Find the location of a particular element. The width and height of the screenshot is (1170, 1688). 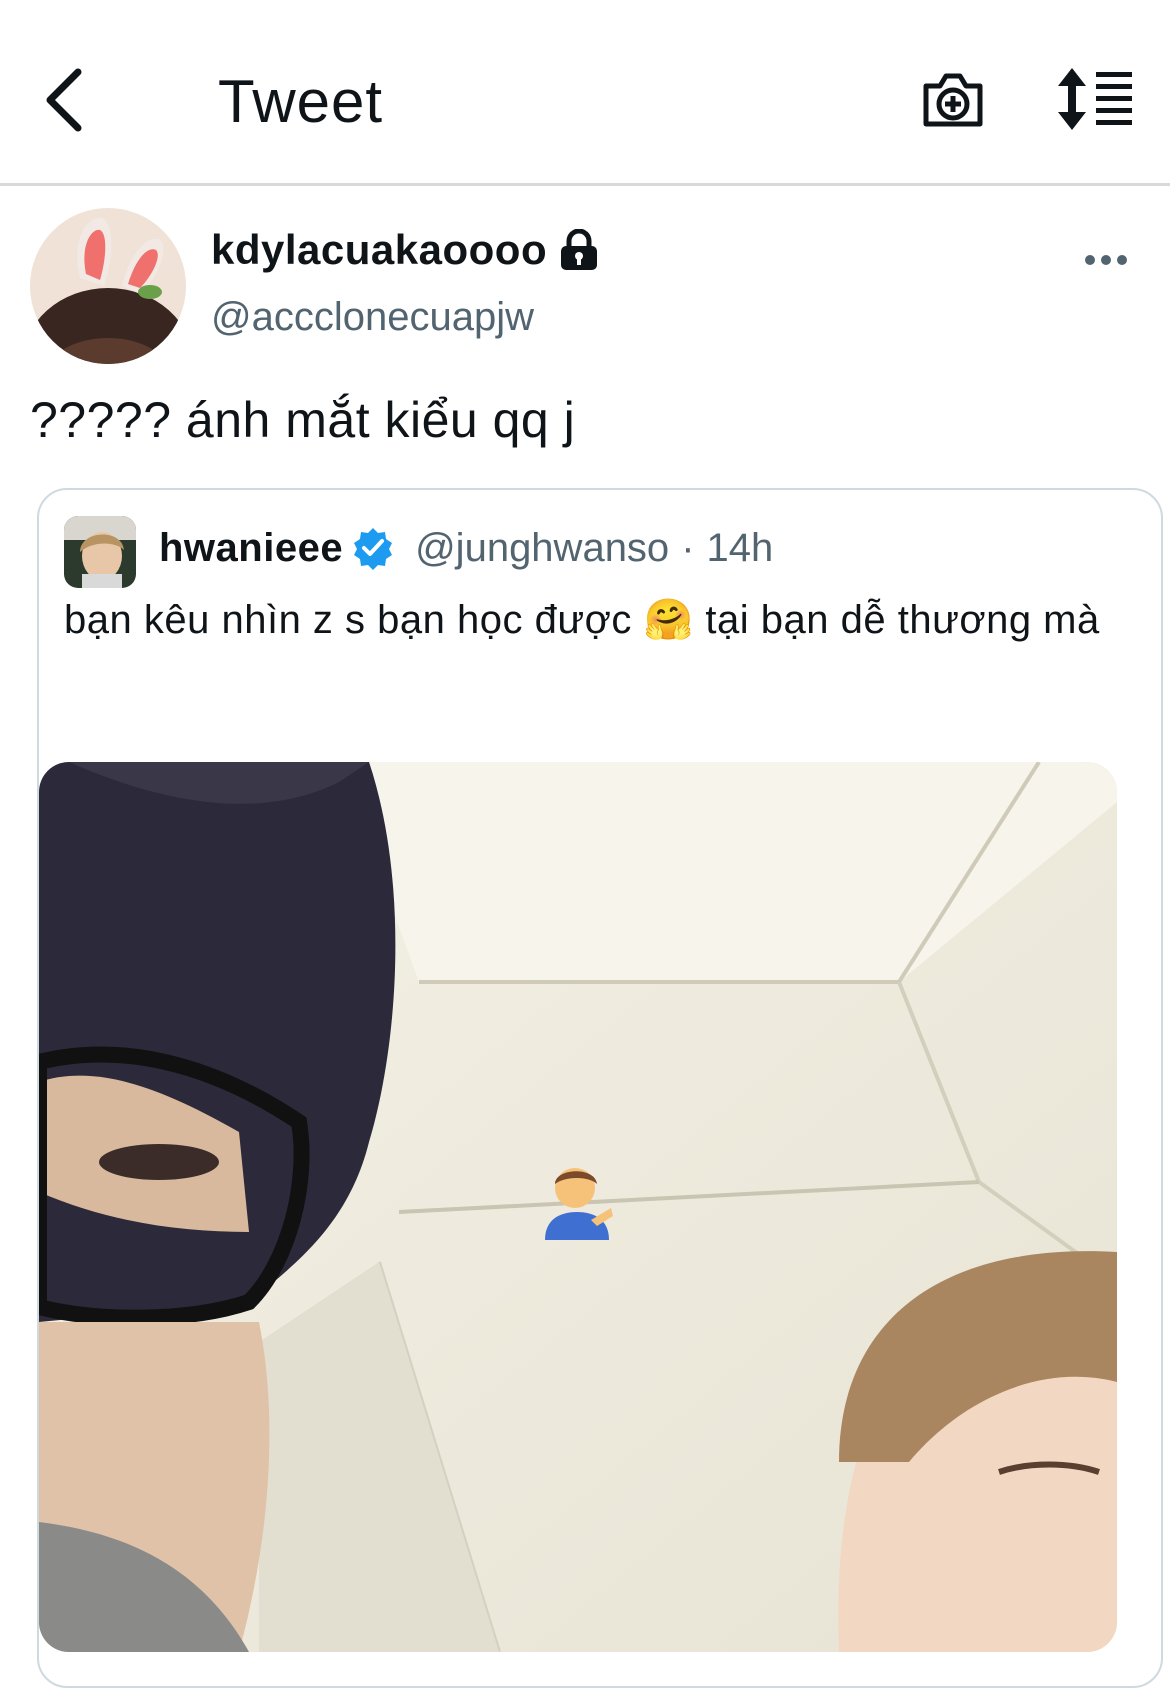

verified-badge-icon is located at coordinates (373, 549).